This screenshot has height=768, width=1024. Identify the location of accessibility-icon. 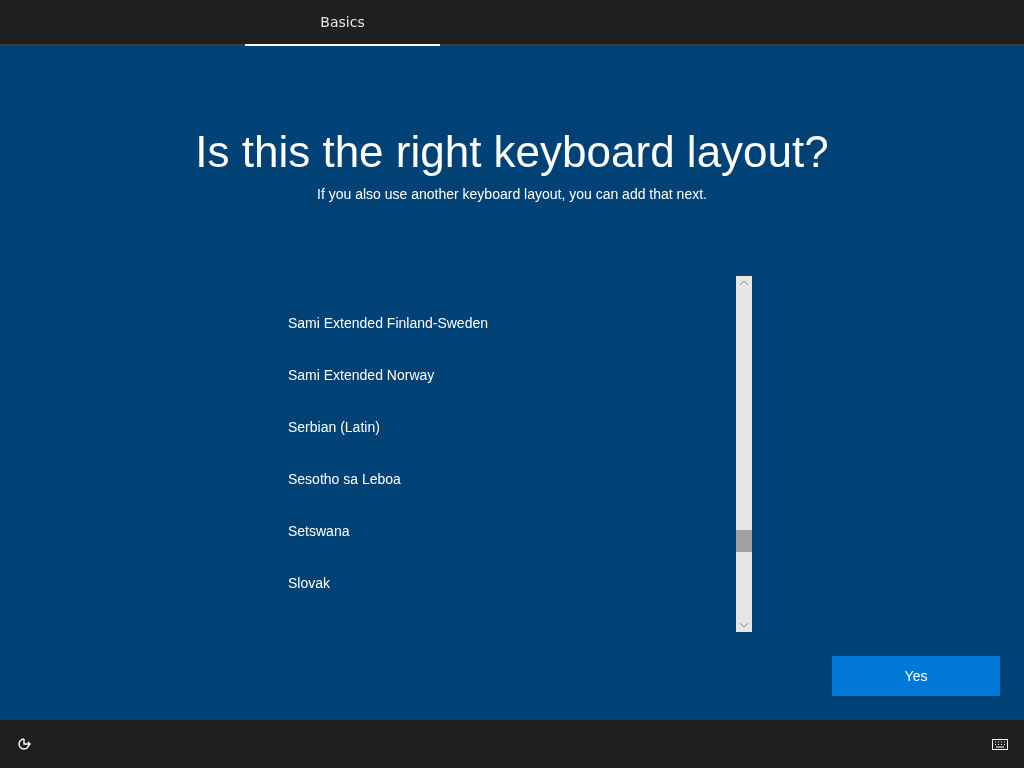
(24, 744).